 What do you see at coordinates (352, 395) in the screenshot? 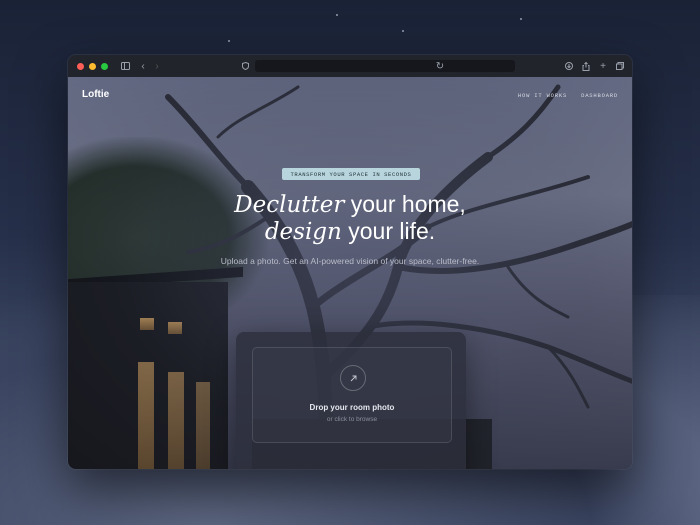
I see `photo-drop-zone: Drop your room photo or click to browse` at bounding box center [352, 395].